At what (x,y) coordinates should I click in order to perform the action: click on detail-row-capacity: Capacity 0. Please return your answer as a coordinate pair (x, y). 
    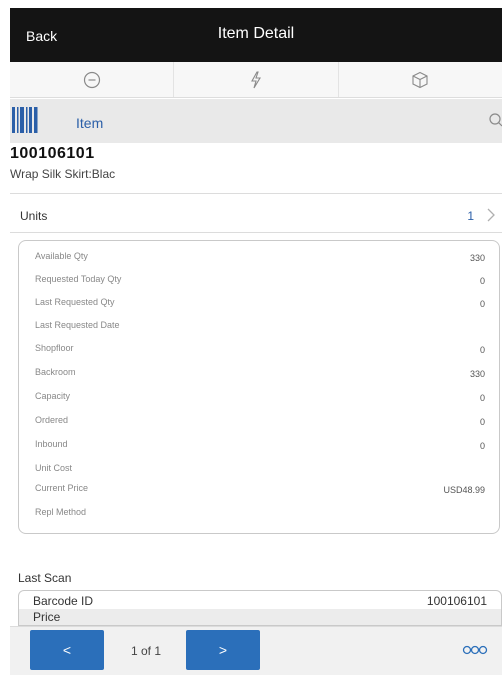
    Looking at the image, I should click on (259, 398).